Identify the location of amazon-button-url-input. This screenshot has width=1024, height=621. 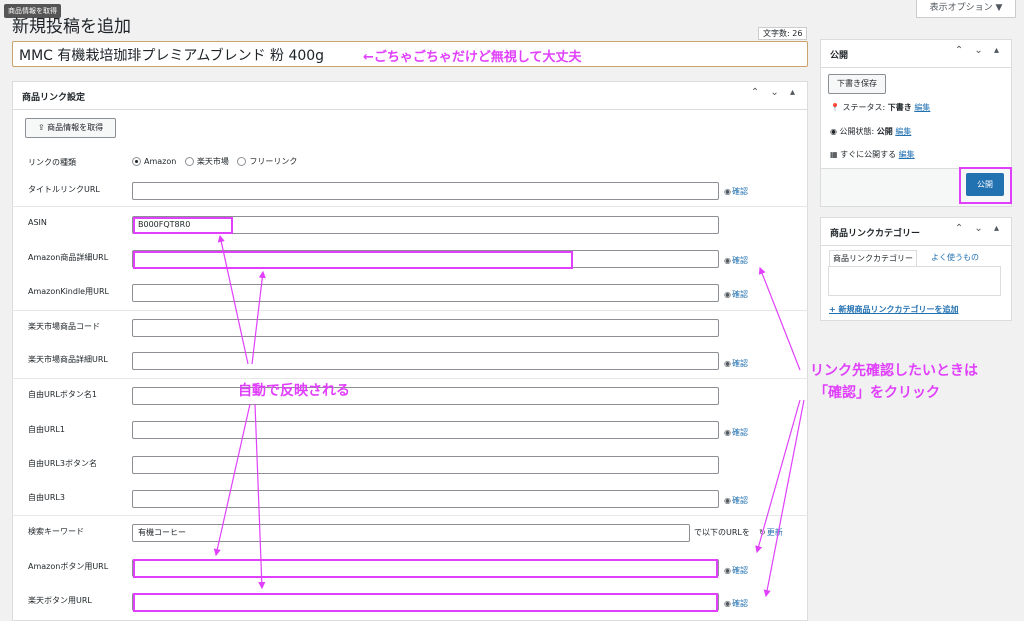
(425, 568).